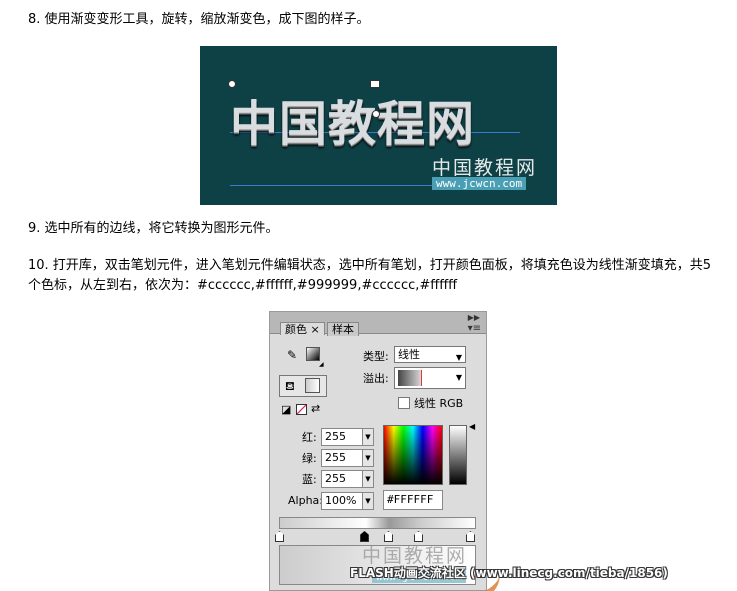 This screenshot has width=737, height=591. I want to click on alpha-label: Alpha:, so click(305, 500).